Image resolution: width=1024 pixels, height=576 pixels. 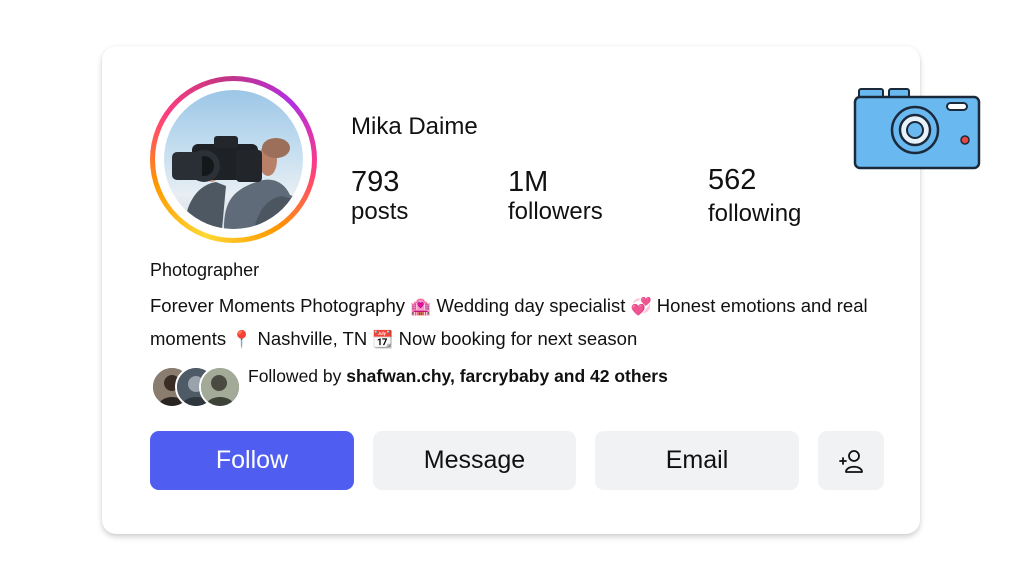 What do you see at coordinates (555, 197) in the screenshot?
I see `stat-followers: 1M followers` at bounding box center [555, 197].